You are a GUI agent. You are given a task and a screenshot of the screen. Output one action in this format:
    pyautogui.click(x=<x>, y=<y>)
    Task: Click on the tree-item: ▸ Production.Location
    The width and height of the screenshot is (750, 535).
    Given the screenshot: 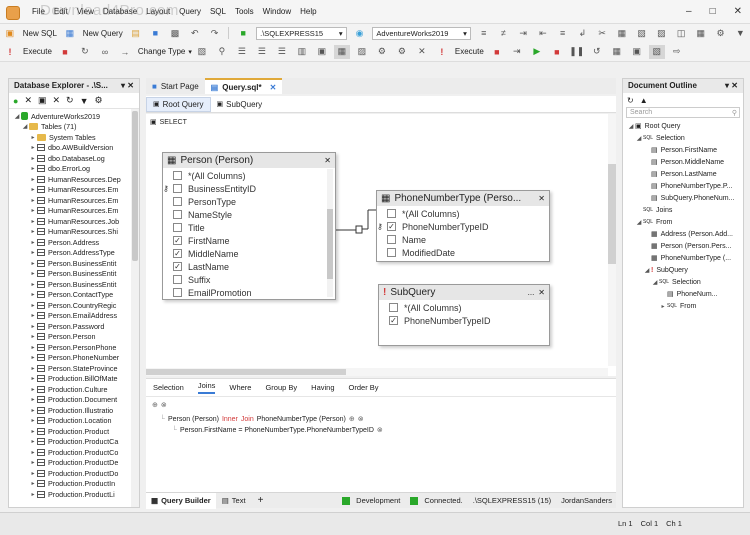 What is the action you would take?
    pyautogui.click(x=76, y=421)
    